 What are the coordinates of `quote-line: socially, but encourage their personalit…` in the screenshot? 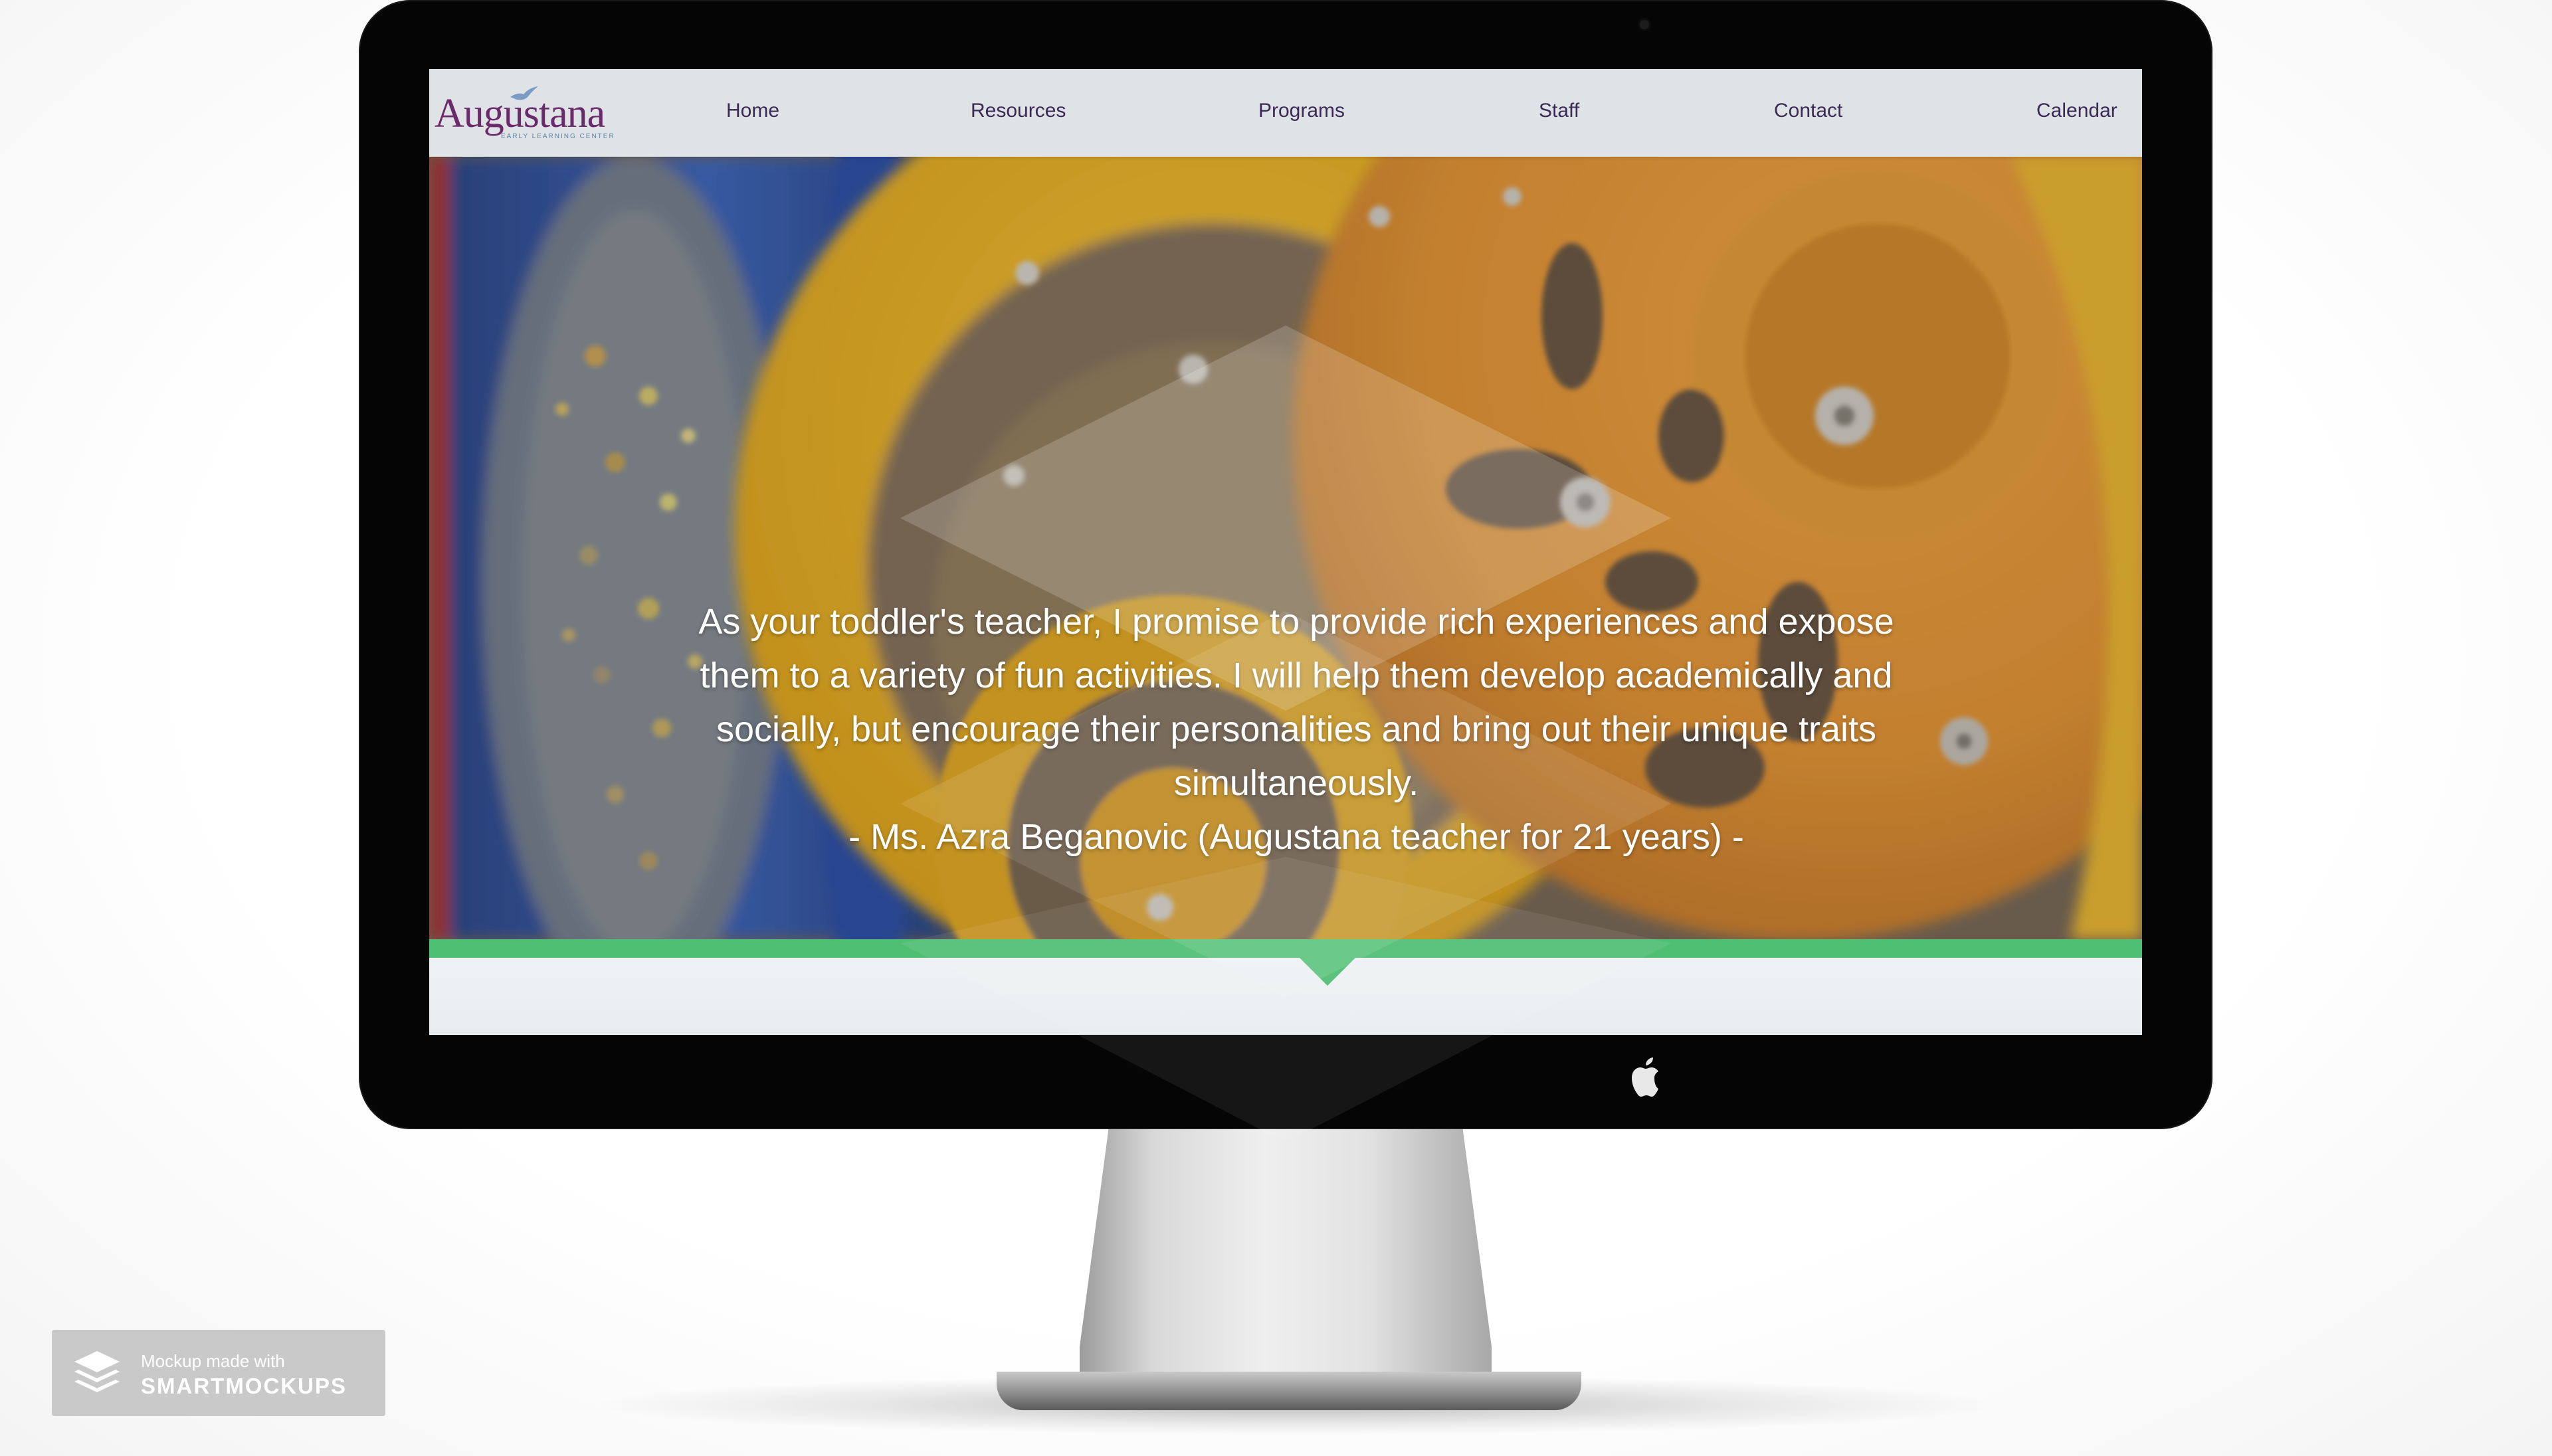 It's located at (1296, 729).